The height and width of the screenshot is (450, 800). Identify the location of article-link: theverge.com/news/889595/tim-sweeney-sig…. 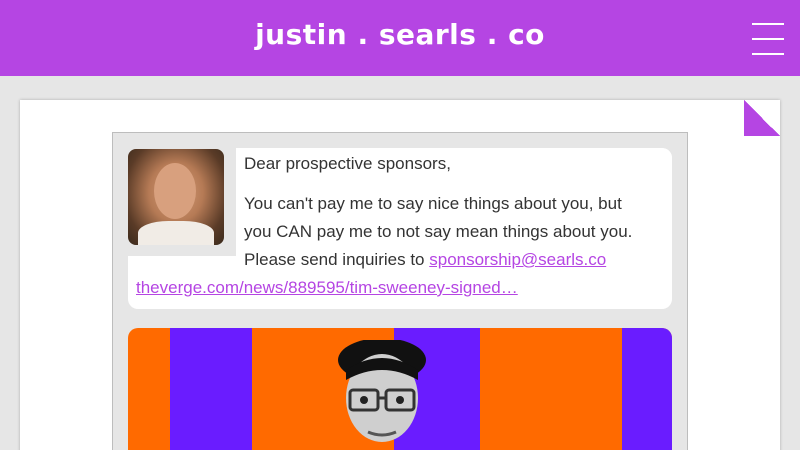
(327, 287).